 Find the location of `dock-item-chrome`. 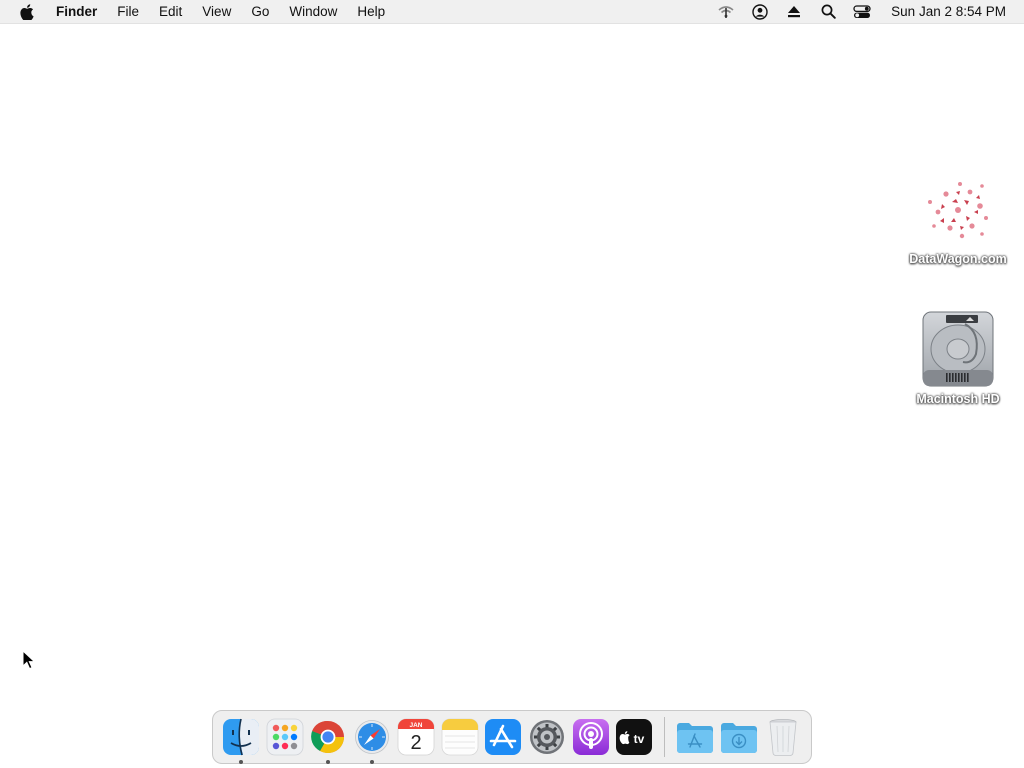

dock-item-chrome is located at coordinates (328, 740).